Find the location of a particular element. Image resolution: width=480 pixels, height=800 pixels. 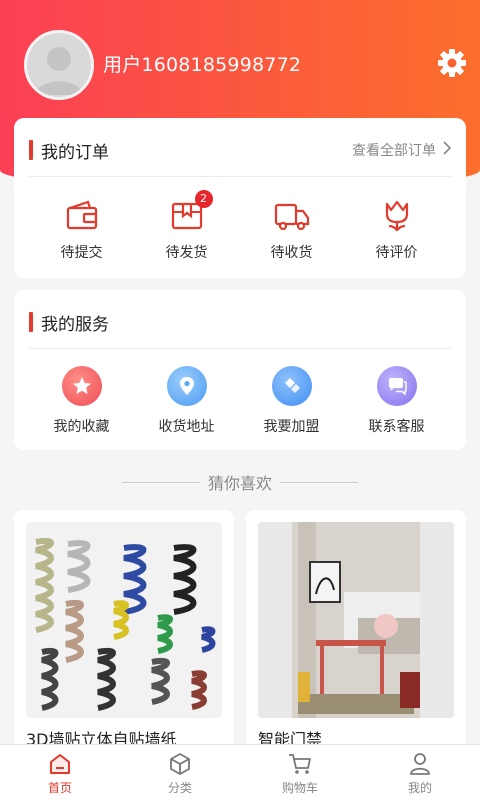

bottom-tab-bar: 首页 分类 购物车 我的 is located at coordinates (240, 772).